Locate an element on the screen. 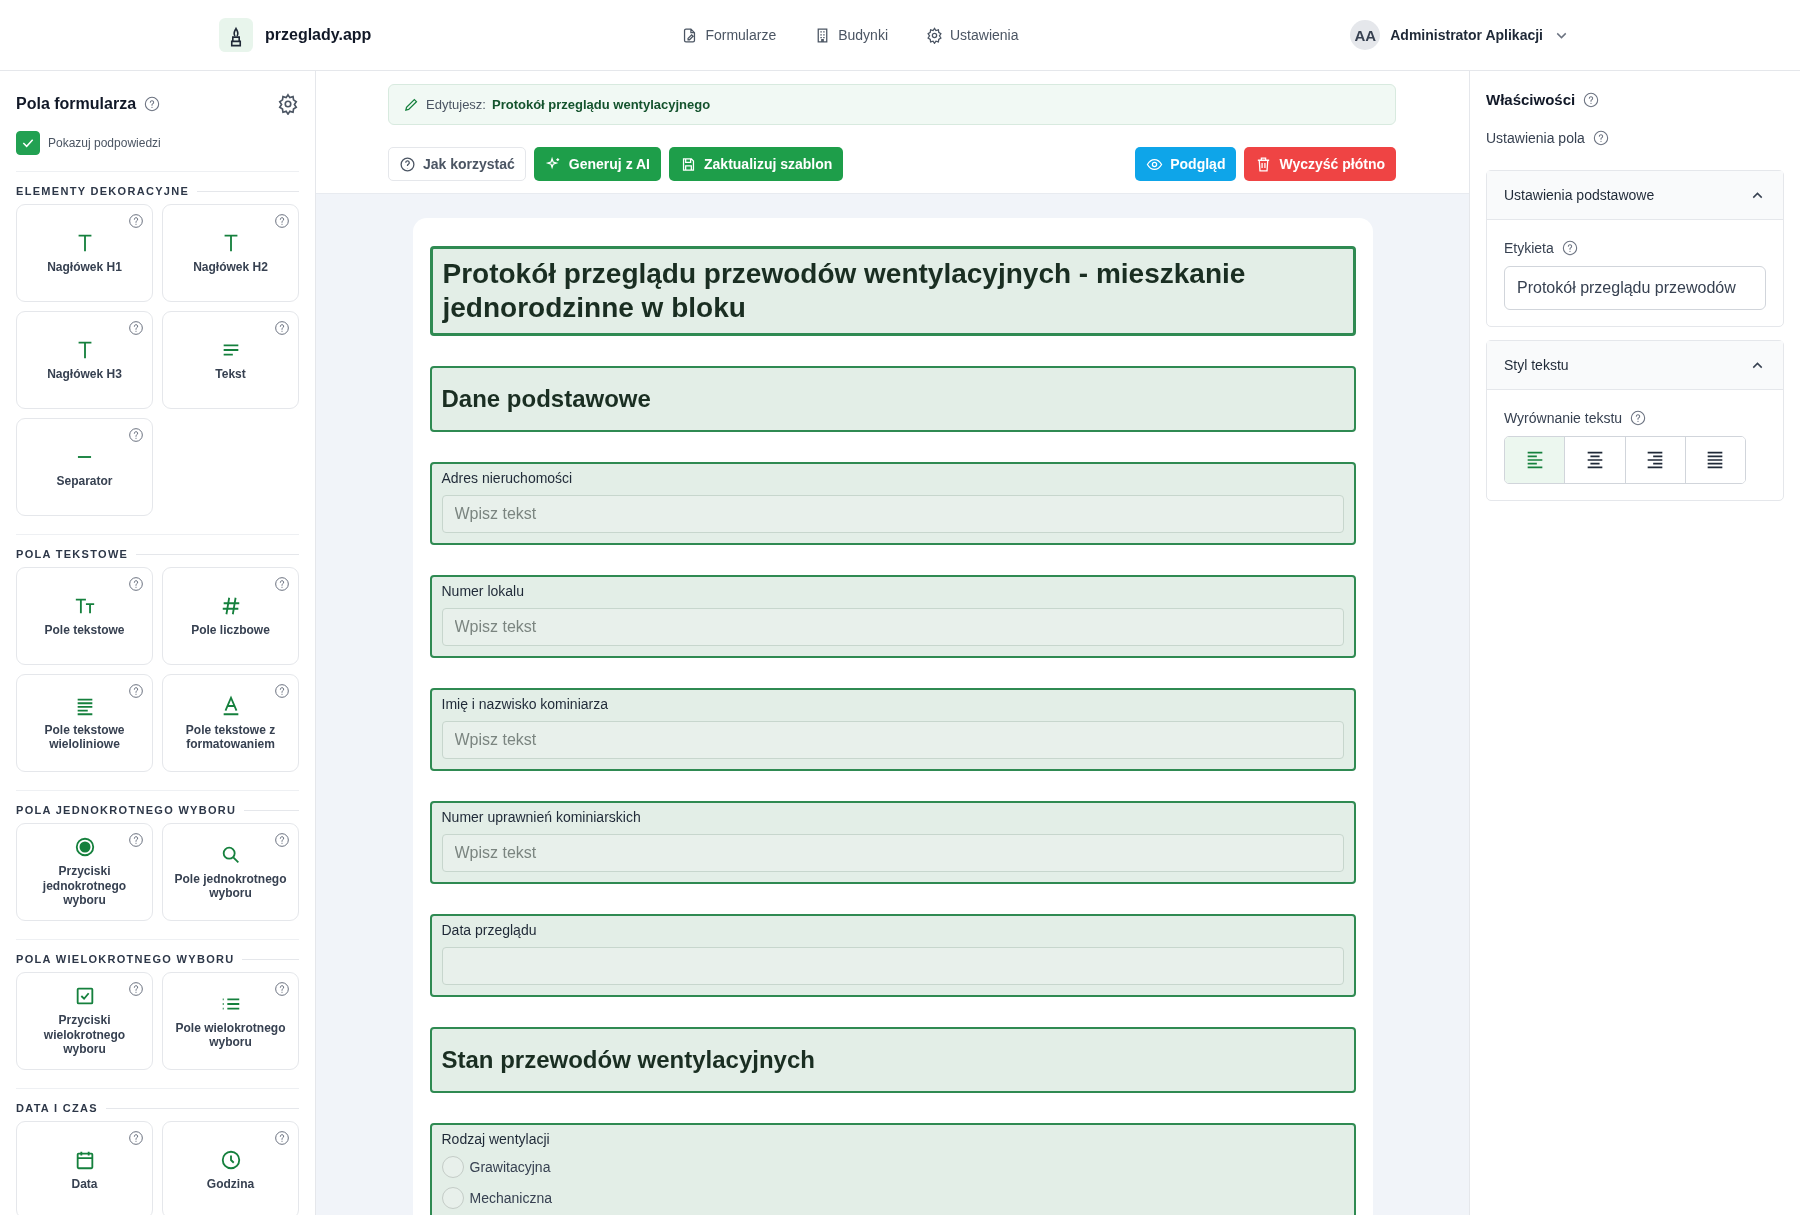 Image resolution: width=1800 pixels, height=1215 pixels. field-type-card: Pole wielokrotnego wyboru is located at coordinates (230, 1021).